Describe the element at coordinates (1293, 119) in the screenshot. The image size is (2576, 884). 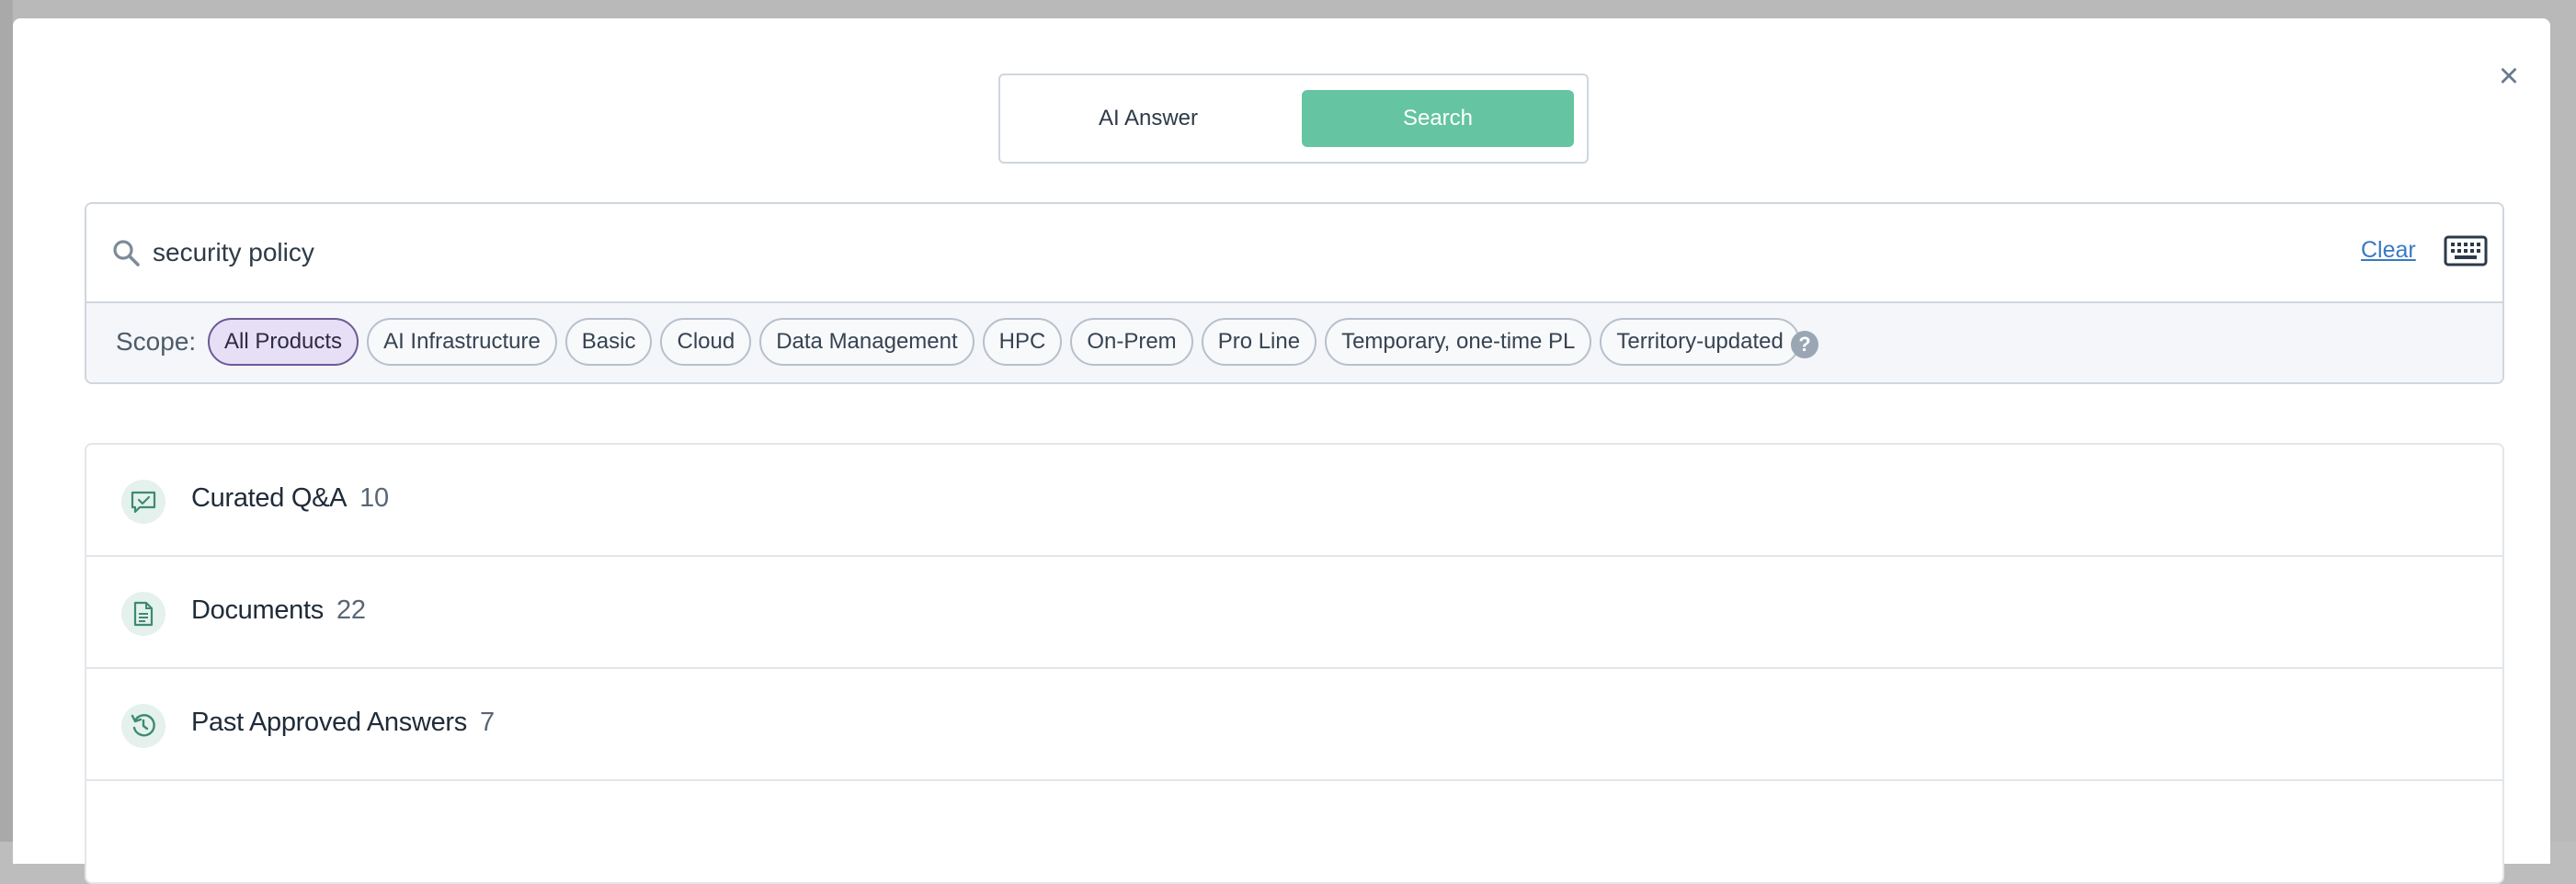
I see `mode-toggle: AI Answer Search` at that location.